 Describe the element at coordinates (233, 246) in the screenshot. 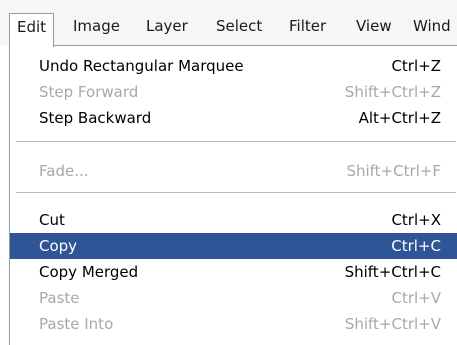

I see `menu-item-copy: Copy Ctrl+C` at that location.